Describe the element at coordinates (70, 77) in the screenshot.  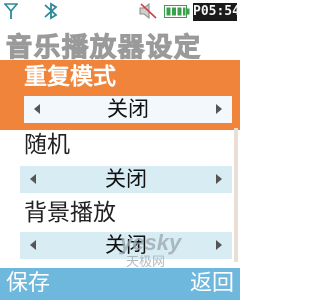
I see `setting-label: 重复模式` at that location.